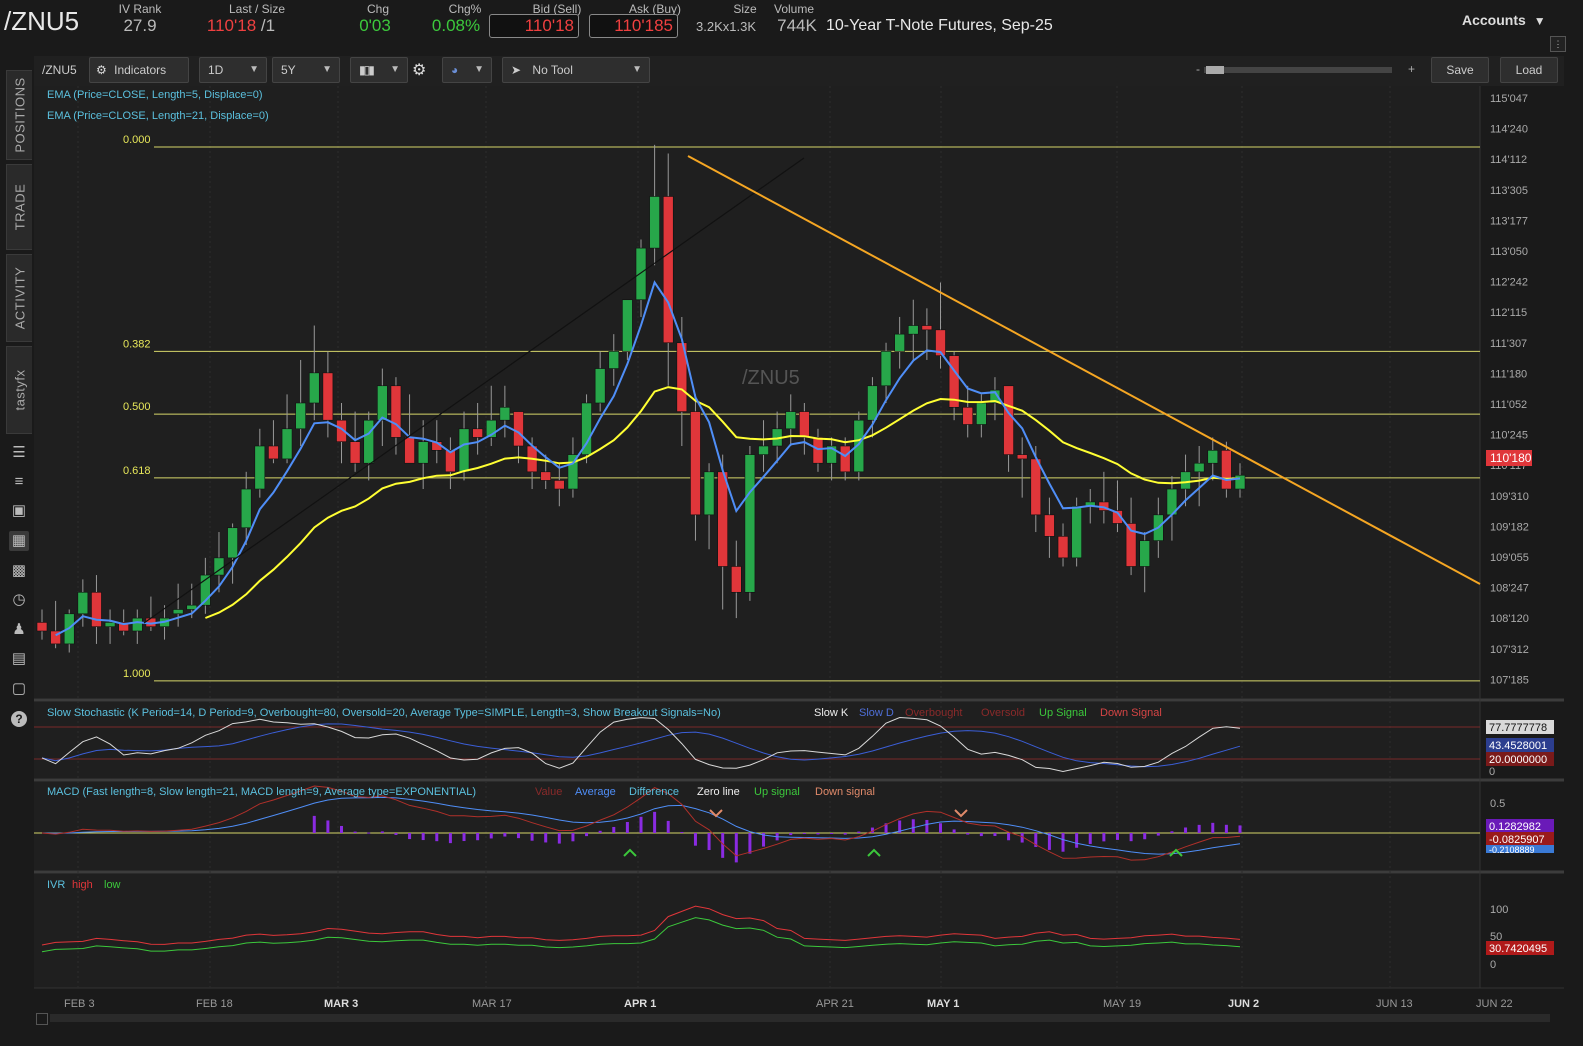 The height and width of the screenshot is (1046, 1583). Describe the element at coordinates (59, 70) in the screenshot. I see `toolbar-symbol: /ZNU5` at that location.